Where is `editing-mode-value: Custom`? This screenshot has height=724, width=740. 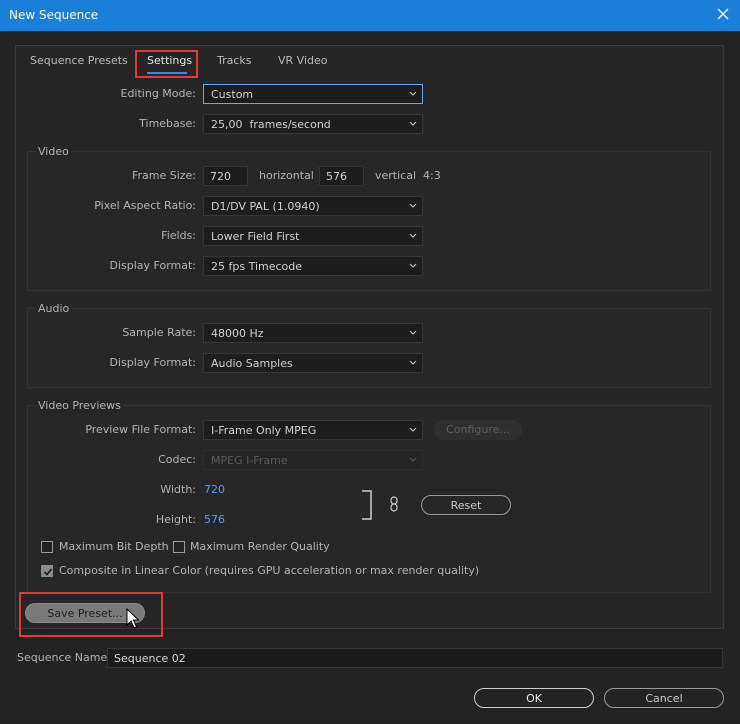
editing-mode-value: Custom is located at coordinates (232, 94).